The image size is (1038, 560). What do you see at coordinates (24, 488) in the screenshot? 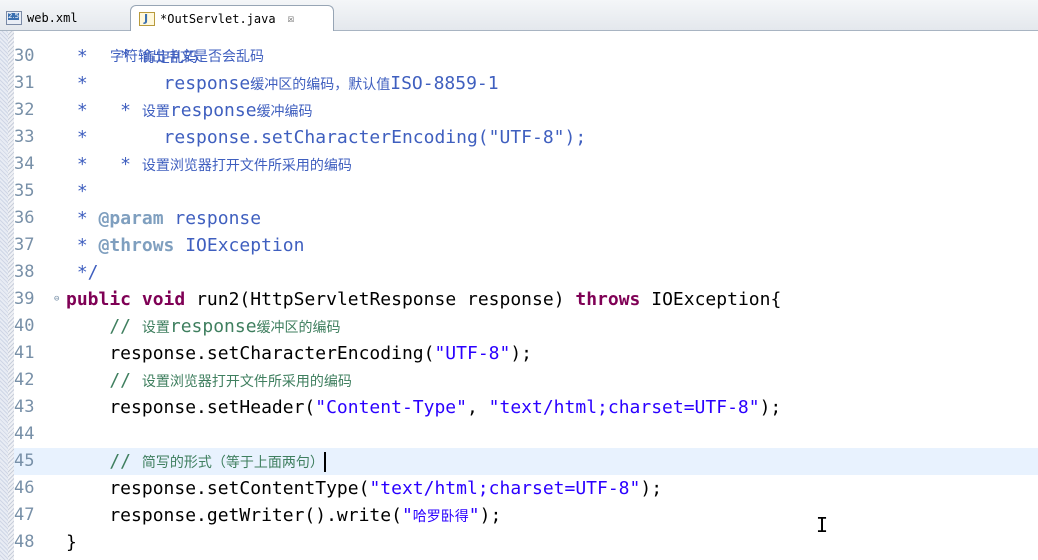
I see `line-number: 46` at bounding box center [24, 488].